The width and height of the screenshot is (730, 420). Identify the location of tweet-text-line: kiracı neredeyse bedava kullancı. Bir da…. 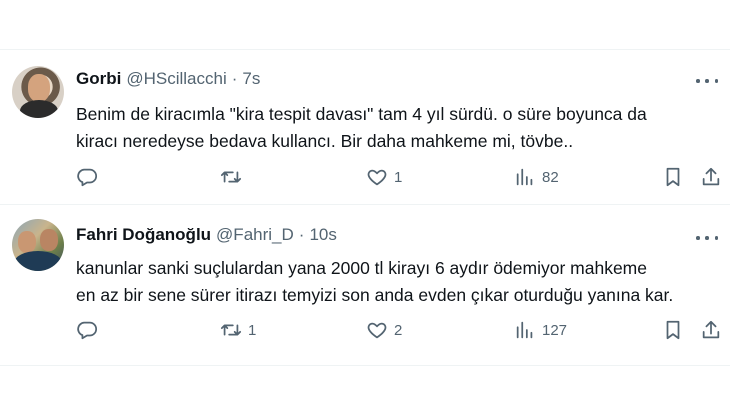
(325, 141).